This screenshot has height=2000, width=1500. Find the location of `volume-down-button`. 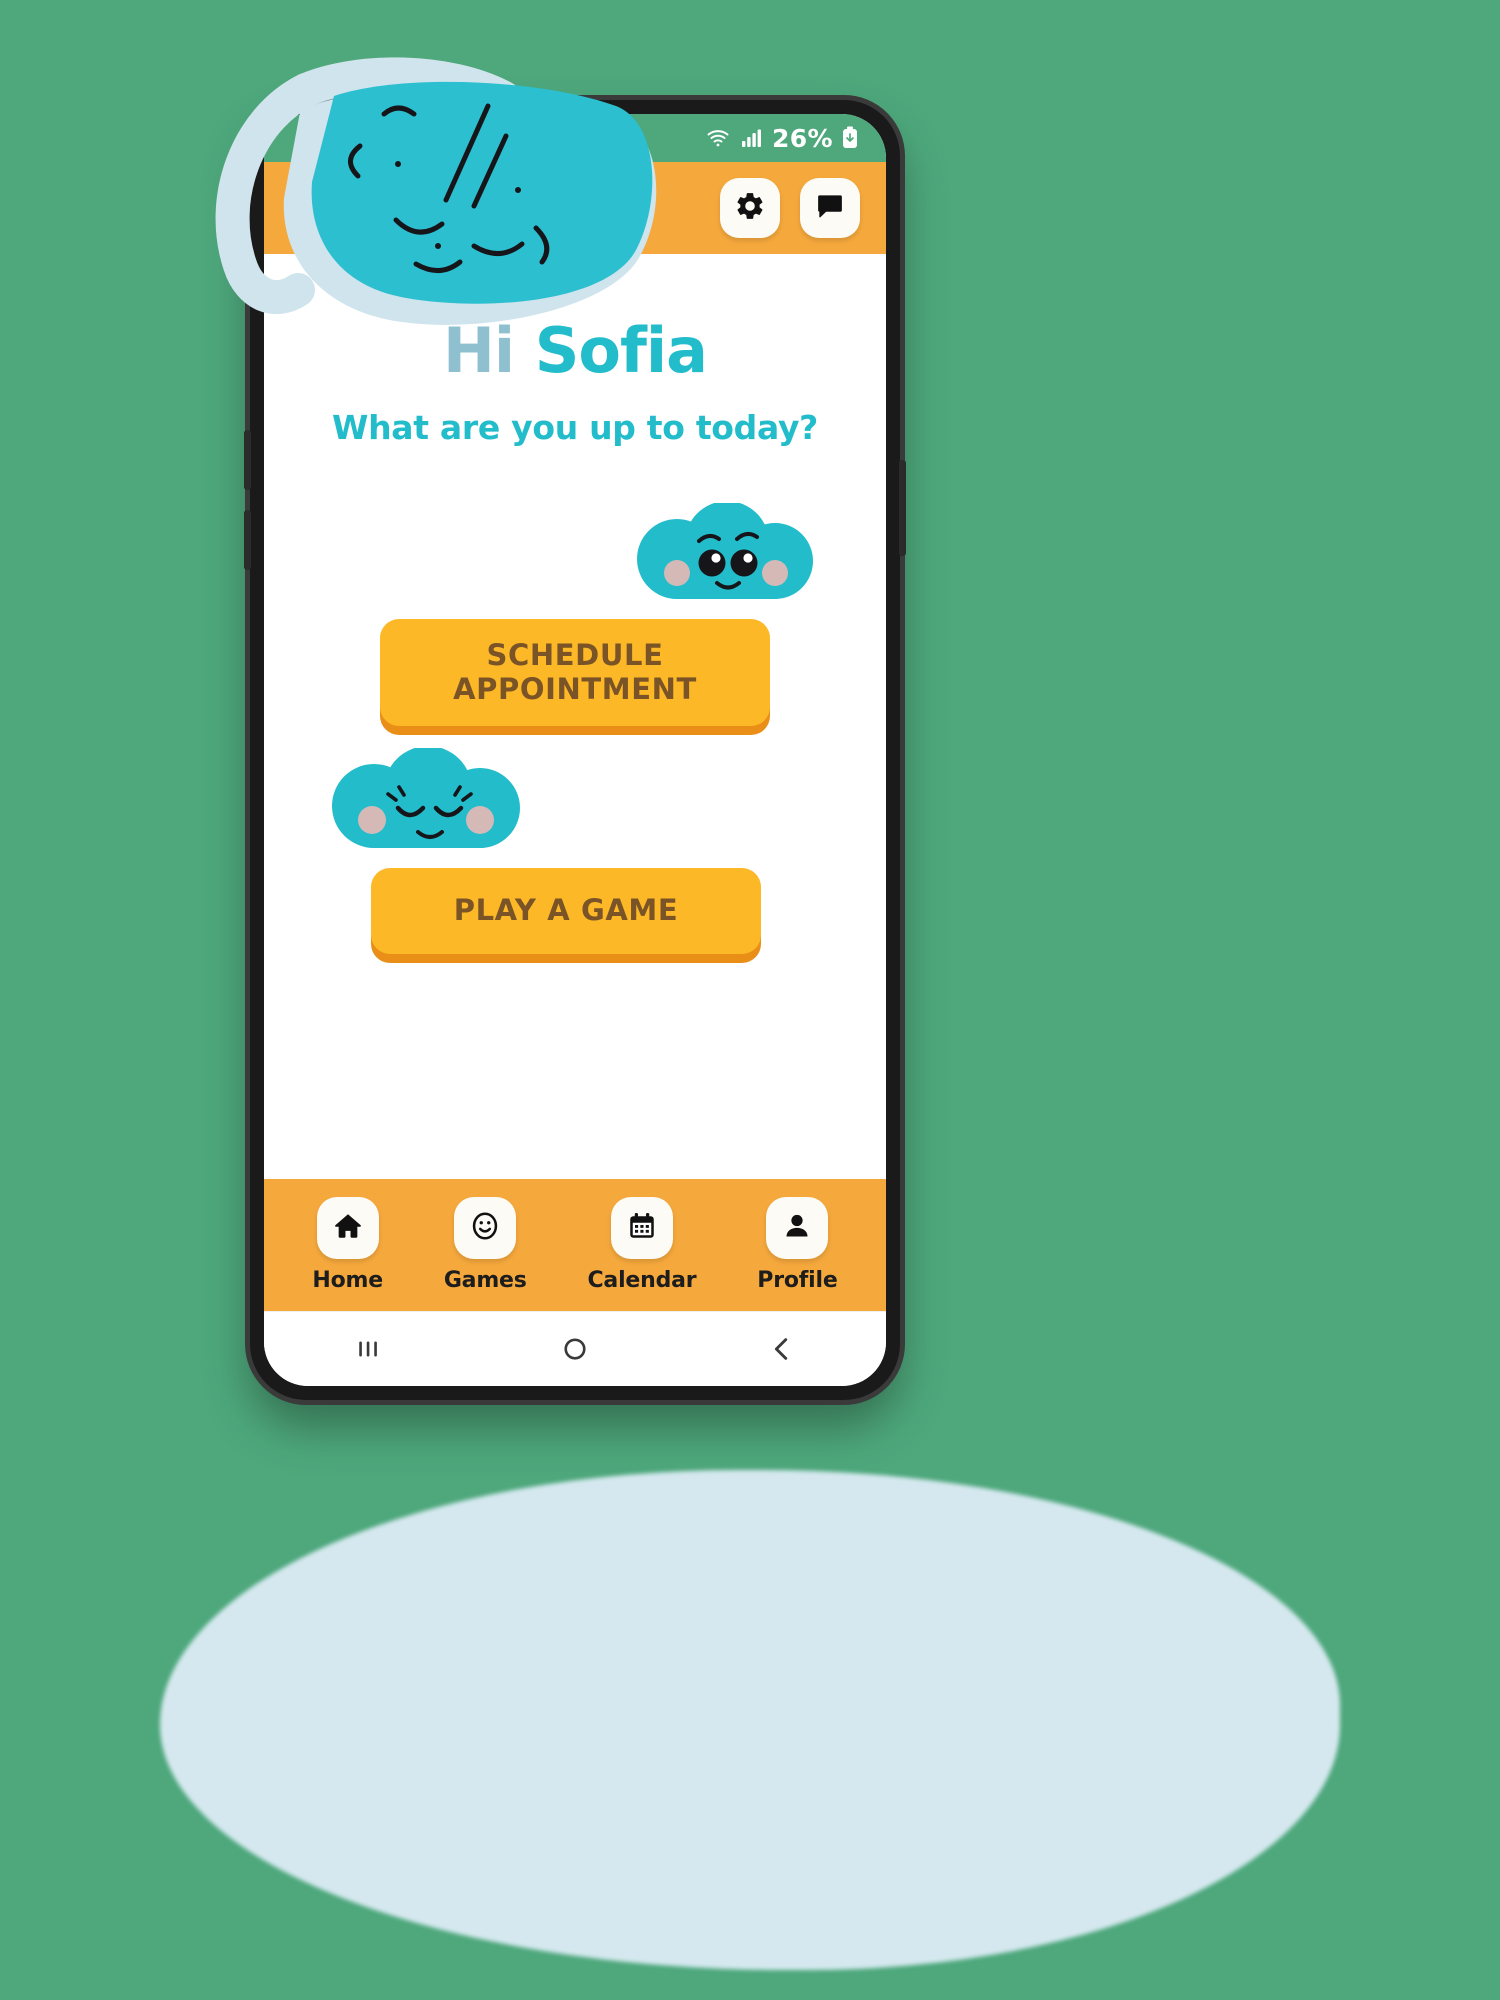

volume-down-button is located at coordinates (247, 540).